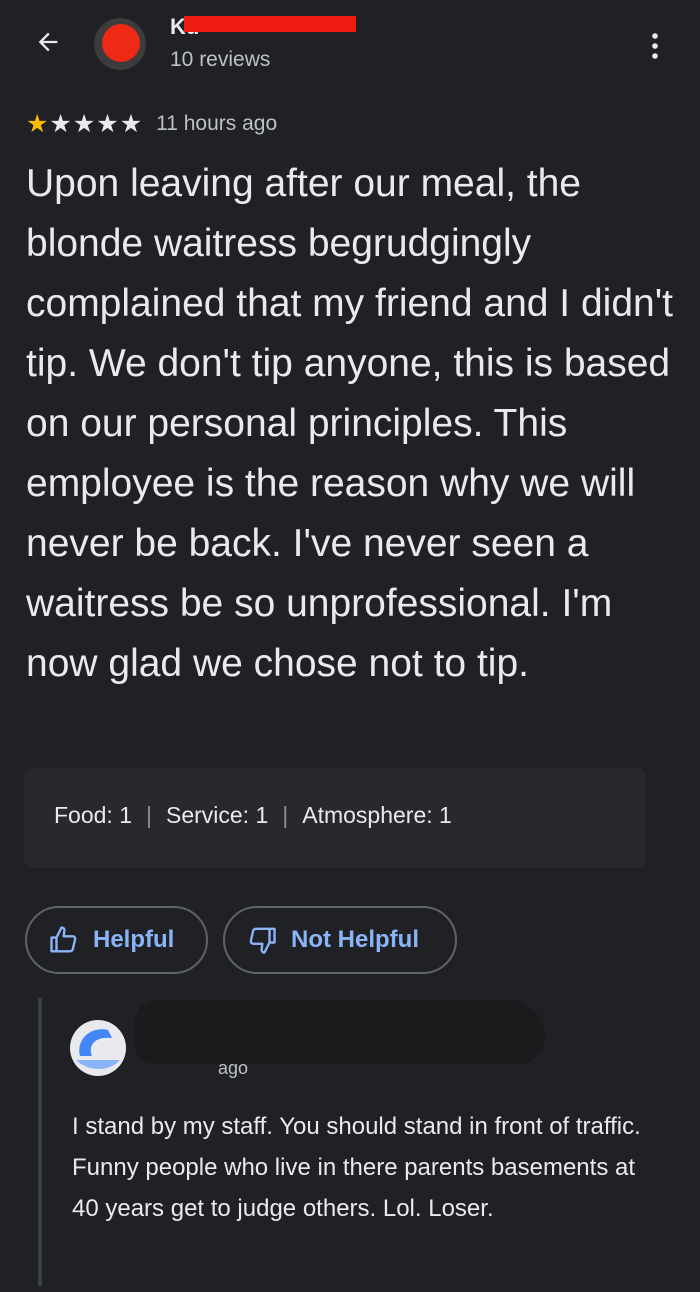 Image resolution: width=700 pixels, height=1292 pixels. Describe the element at coordinates (98, 1048) in the screenshot. I see `owner-avatar` at that location.